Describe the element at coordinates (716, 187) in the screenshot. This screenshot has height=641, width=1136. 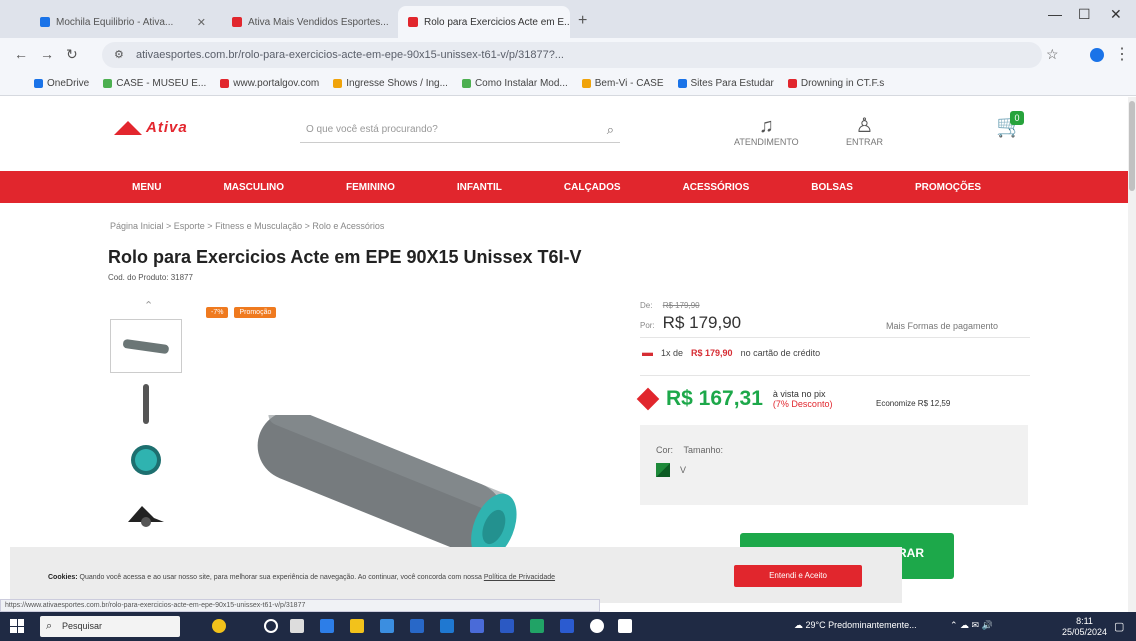
I see `nav-item-acessorios: ACESSÓRIOS` at that location.